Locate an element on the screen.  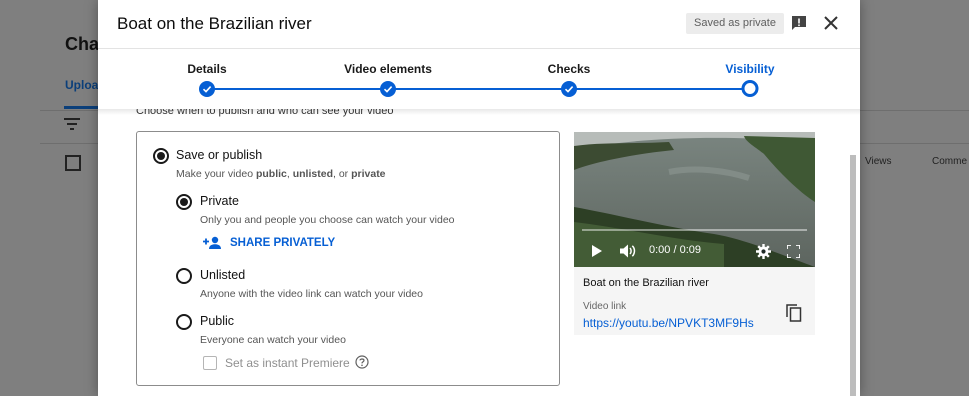
desc-unlisted: unlisted is located at coordinates (312, 174).